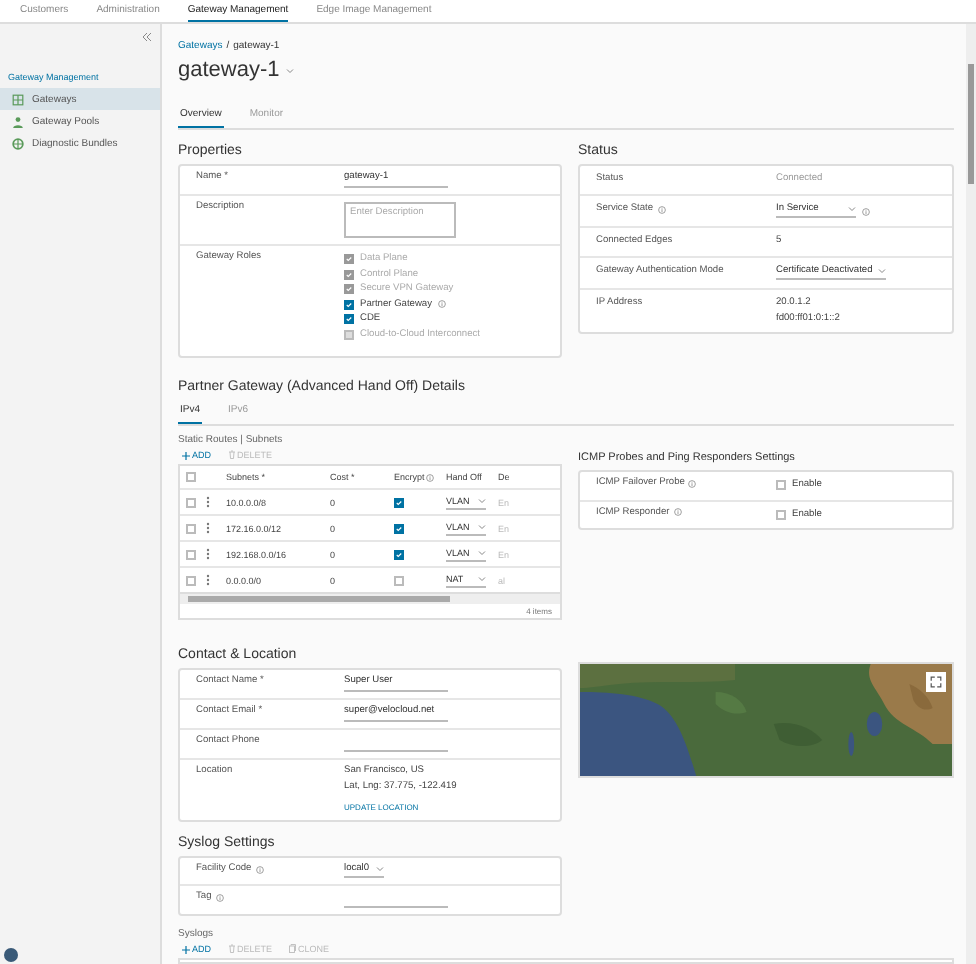 The width and height of the screenshot is (976, 964). What do you see at coordinates (147, 36) in the screenshot?
I see `collapse-icon` at bounding box center [147, 36].